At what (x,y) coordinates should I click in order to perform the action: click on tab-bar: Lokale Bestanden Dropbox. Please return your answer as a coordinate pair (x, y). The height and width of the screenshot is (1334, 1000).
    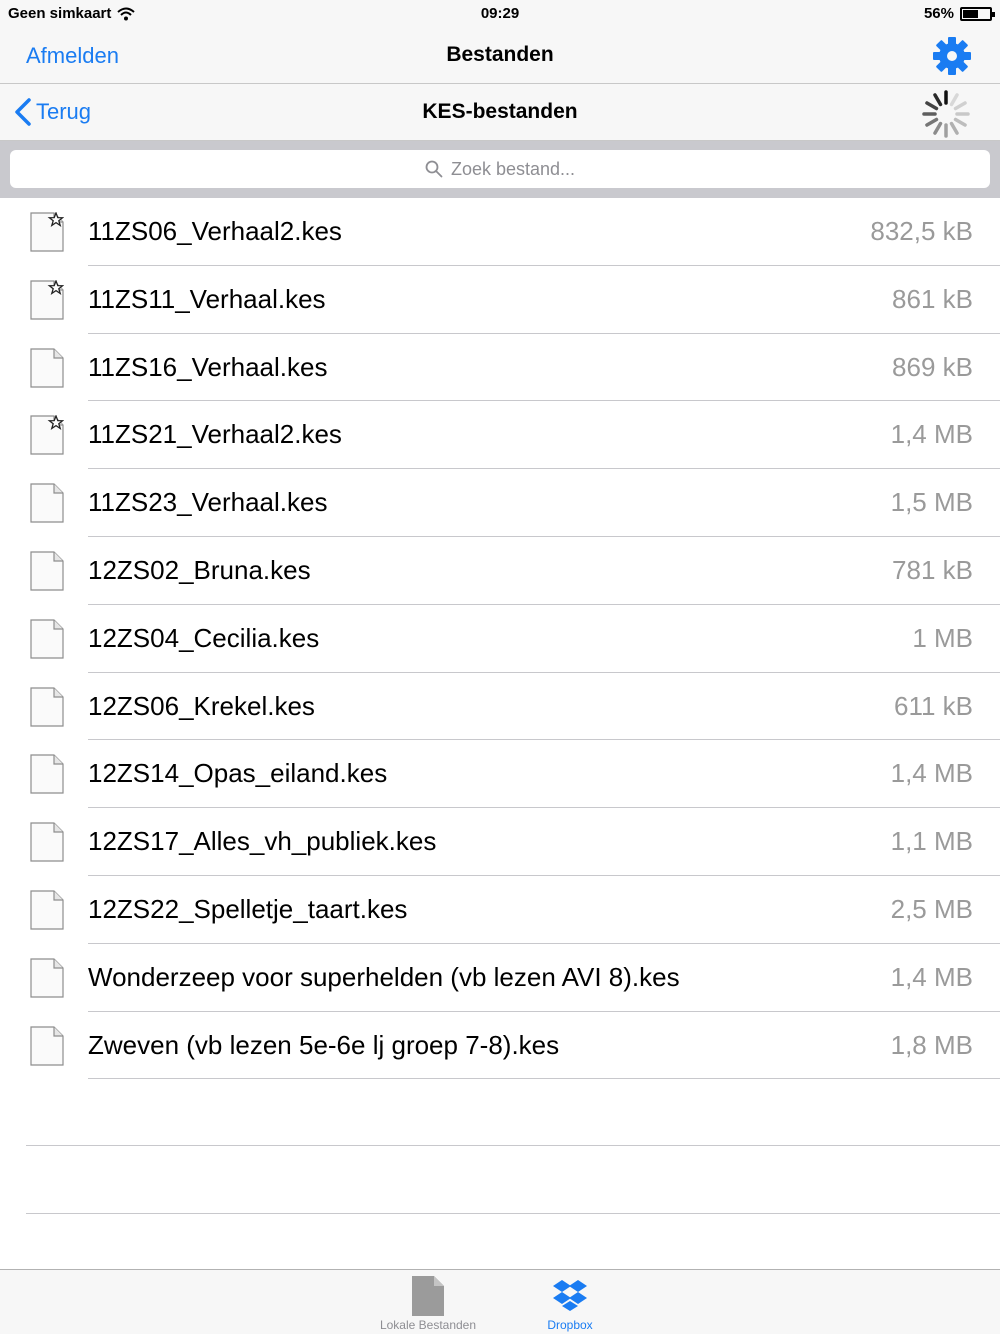
    Looking at the image, I should click on (500, 1301).